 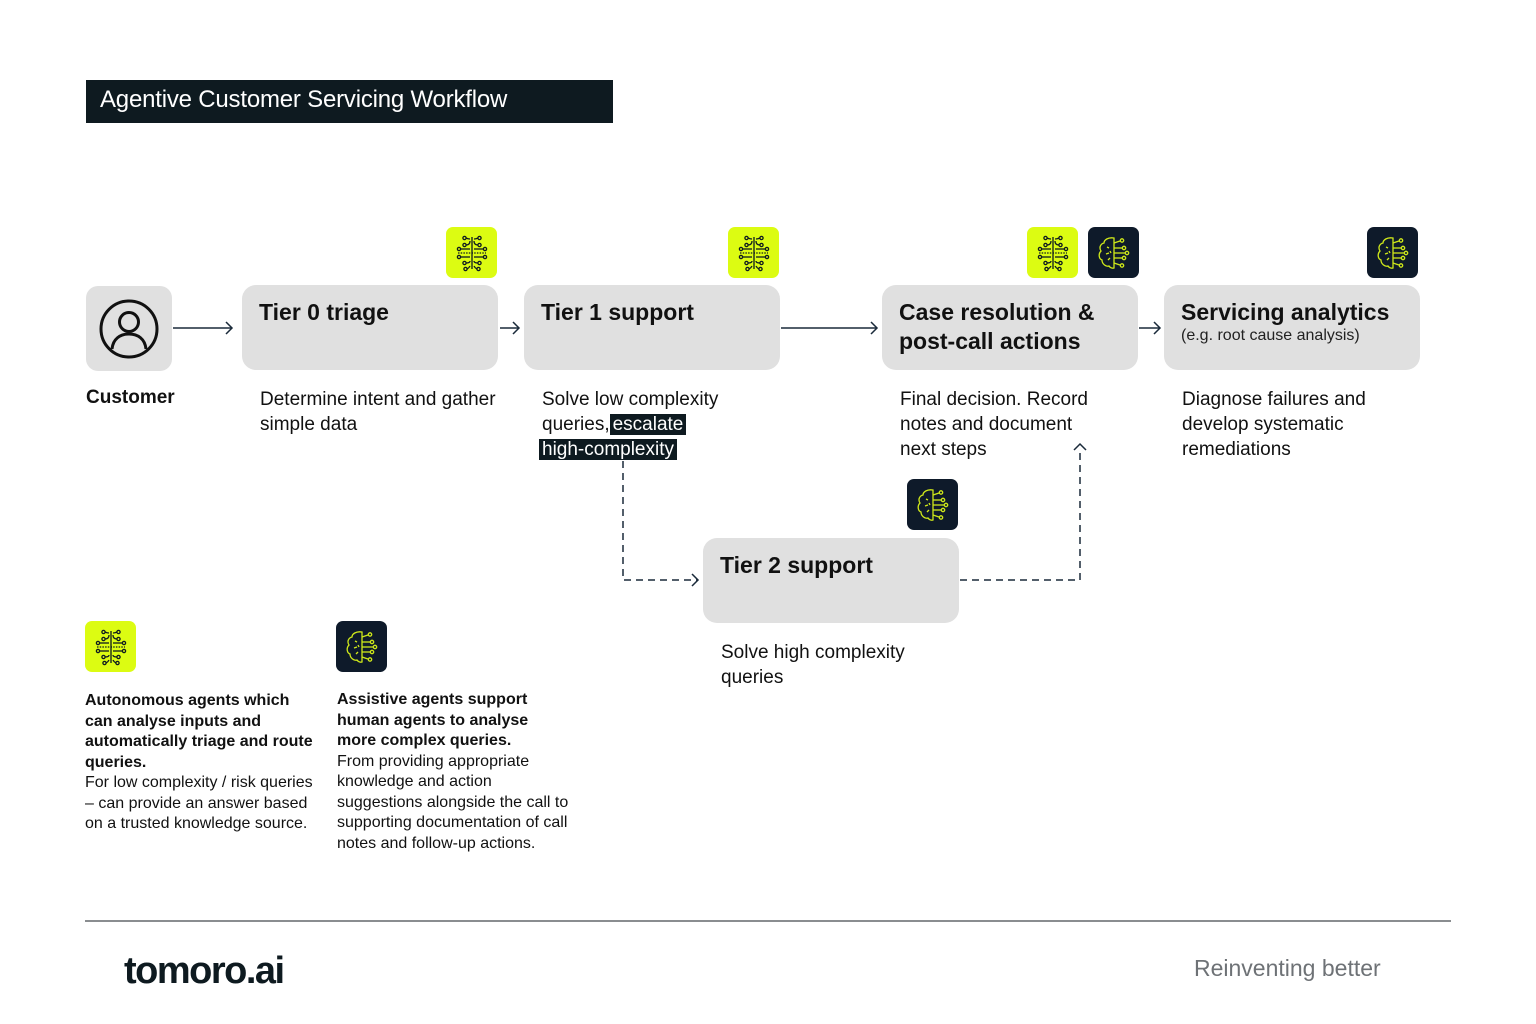 I want to click on step-description: Solve high complexity queries, so click(x=813, y=665).